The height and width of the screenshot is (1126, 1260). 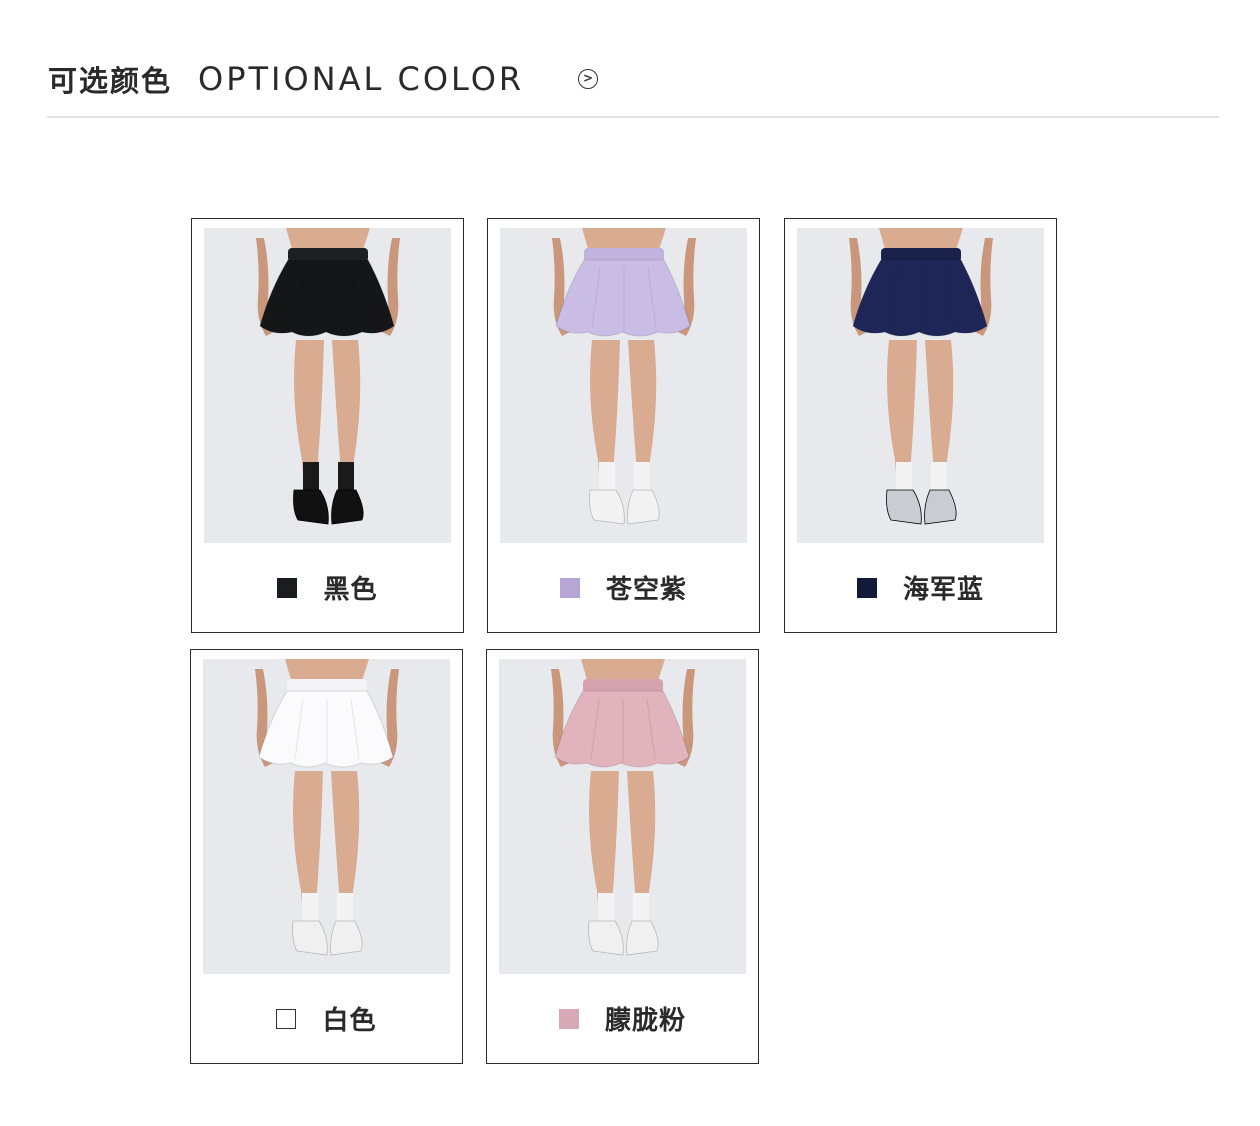 What do you see at coordinates (350, 590) in the screenshot?
I see `color-name: 黑色` at bounding box center [350, 590].